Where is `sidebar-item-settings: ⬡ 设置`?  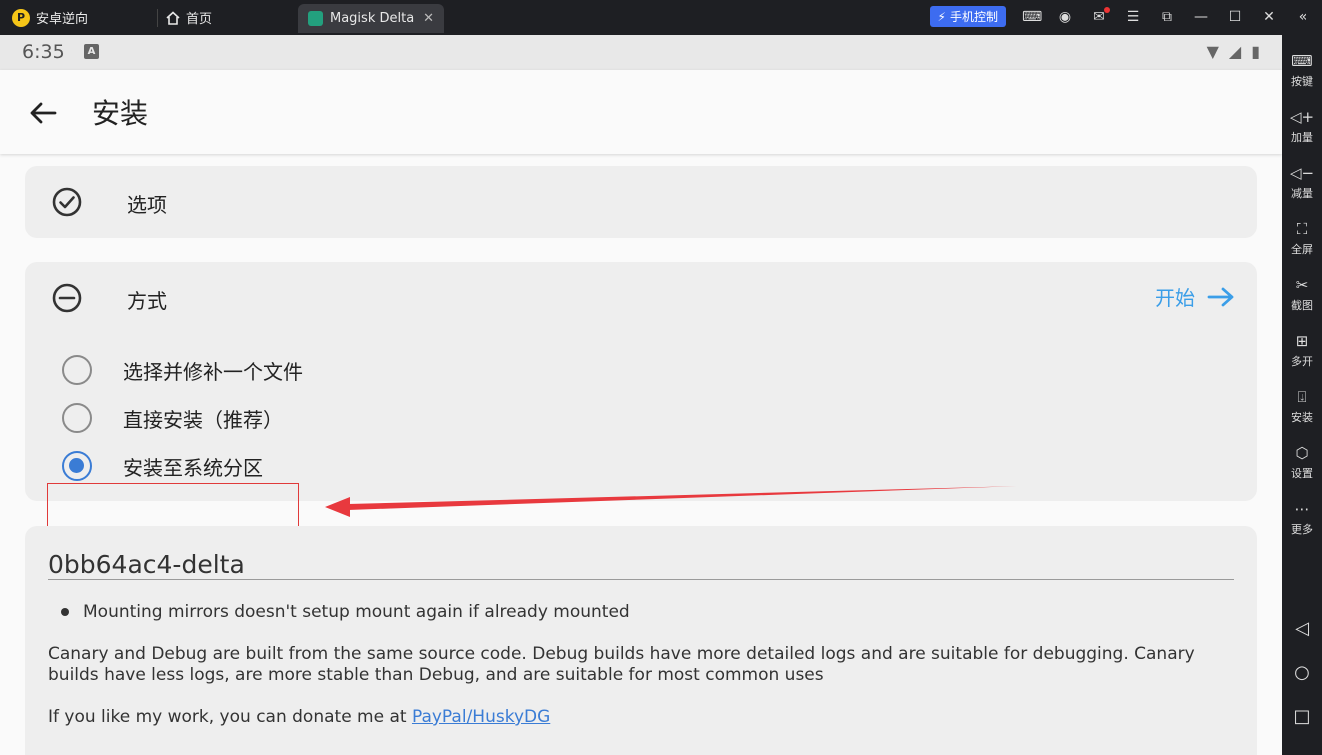 sidebar-item-settings: ⬡ 设置 is located at coordinates (1302, 462).